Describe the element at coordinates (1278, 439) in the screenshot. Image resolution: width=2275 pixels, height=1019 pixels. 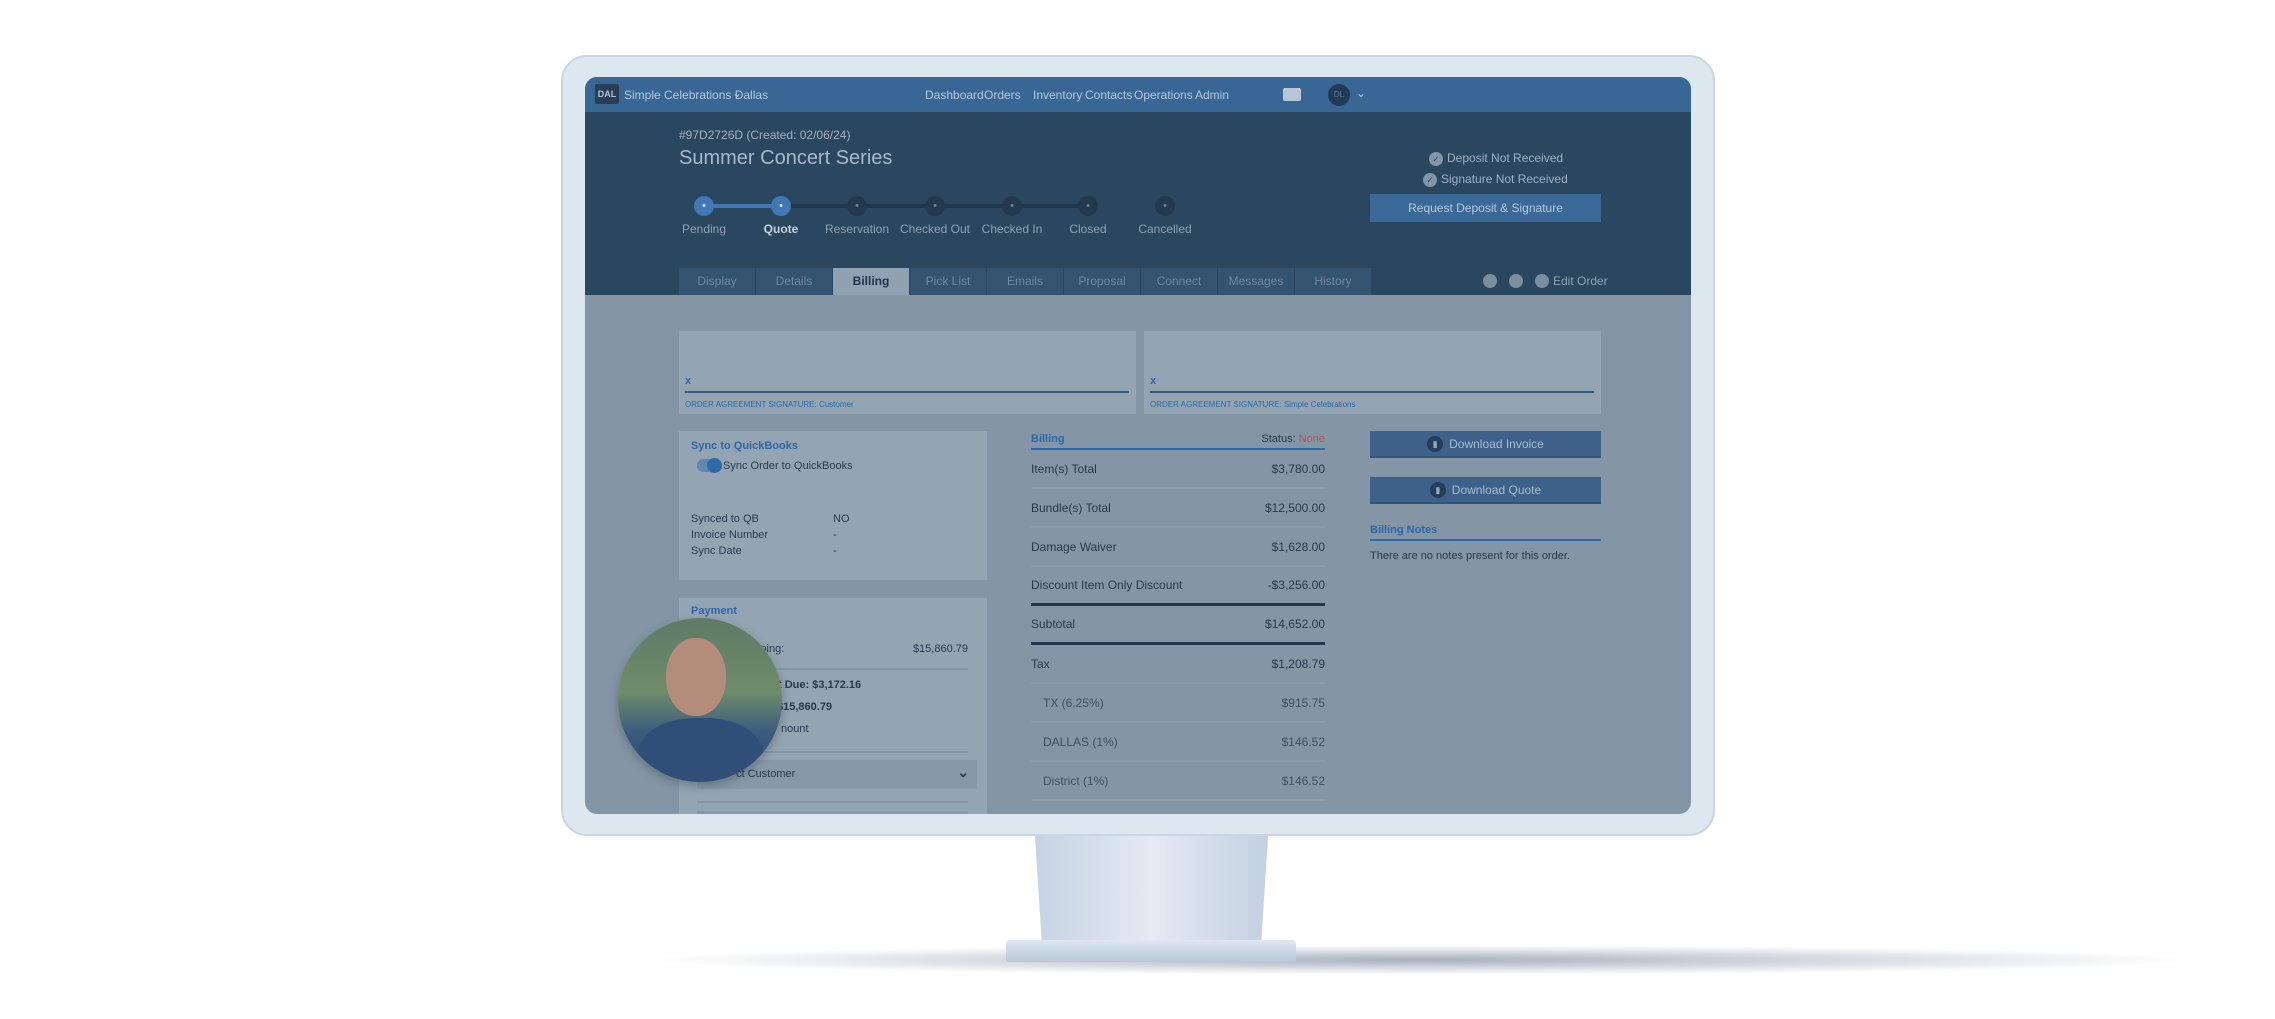
I see `billing-status-label: Status:` at that location.